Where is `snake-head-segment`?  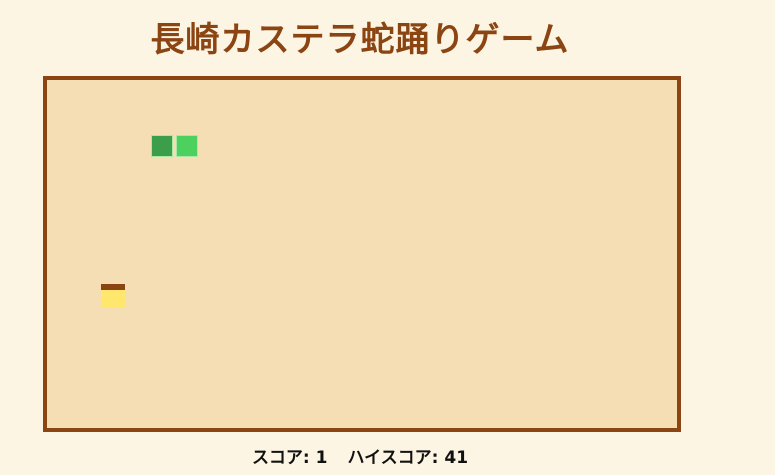
snake-head-segment is located at coordinates (187, 146).